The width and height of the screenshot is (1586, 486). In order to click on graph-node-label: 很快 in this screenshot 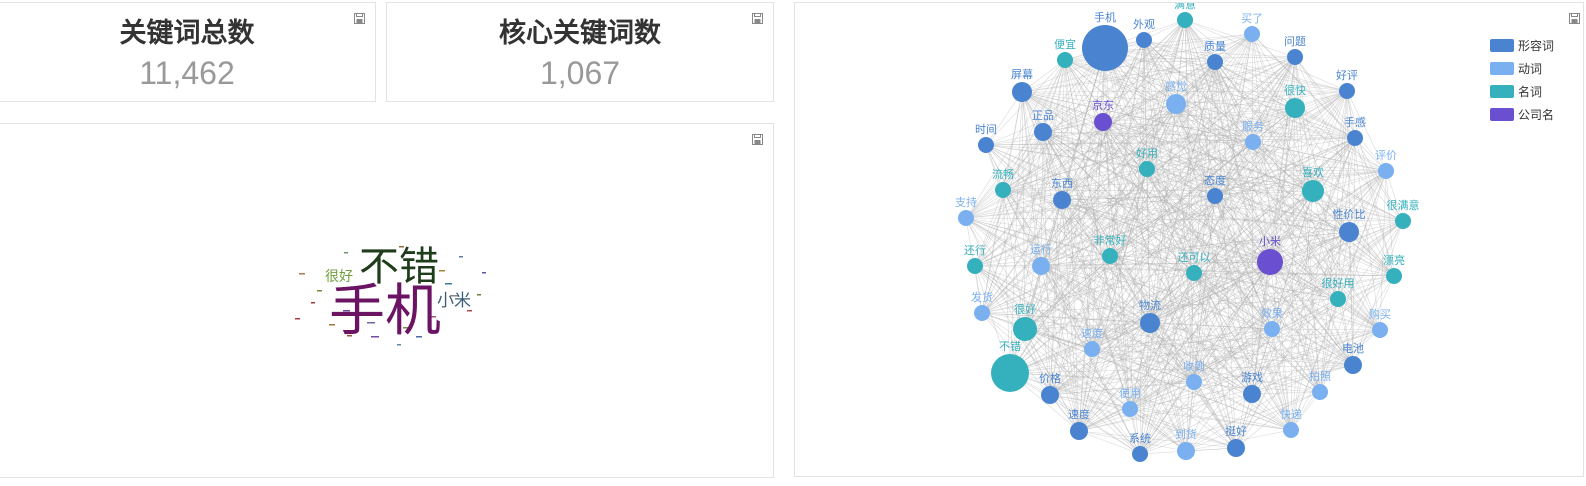, I will do `click(1295, 90)`.